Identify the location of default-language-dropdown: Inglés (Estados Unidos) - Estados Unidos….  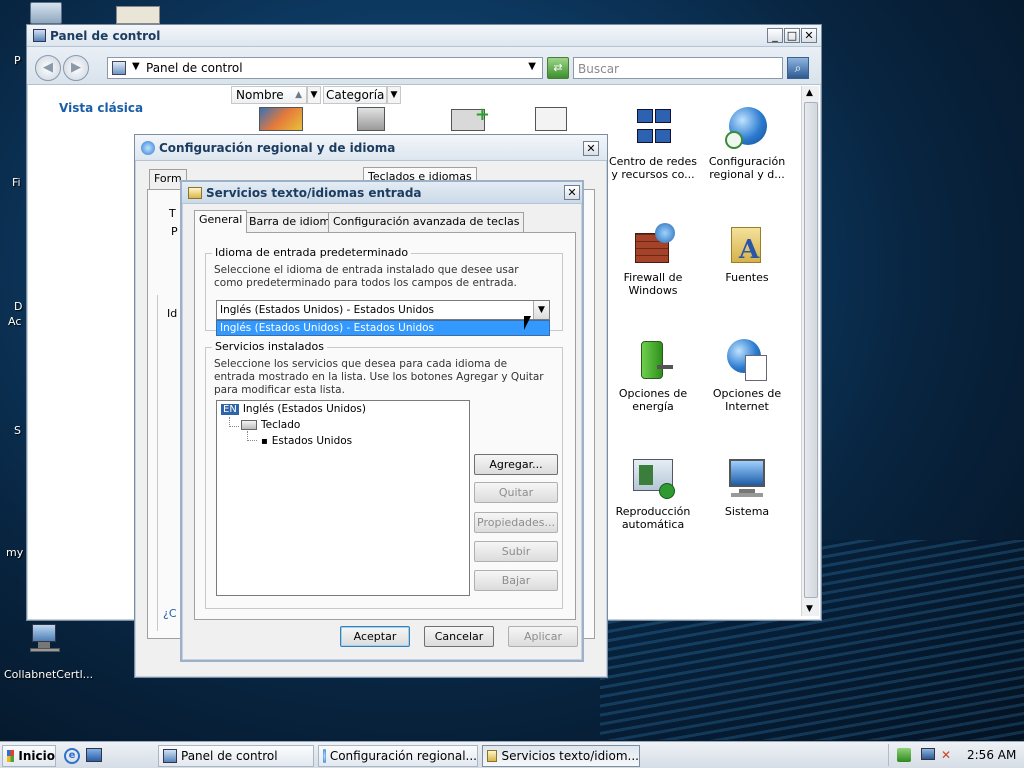
(383, 310).